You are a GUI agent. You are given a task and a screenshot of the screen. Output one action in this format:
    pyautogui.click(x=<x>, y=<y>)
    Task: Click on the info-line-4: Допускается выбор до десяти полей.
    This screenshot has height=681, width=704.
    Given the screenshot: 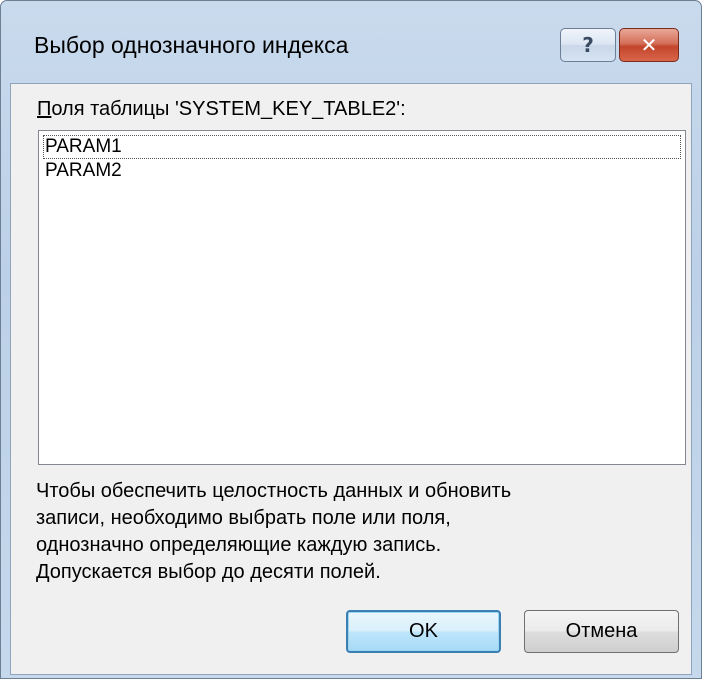 What is the action you would take?
    pyautogui.click(x=208, y=572)
    